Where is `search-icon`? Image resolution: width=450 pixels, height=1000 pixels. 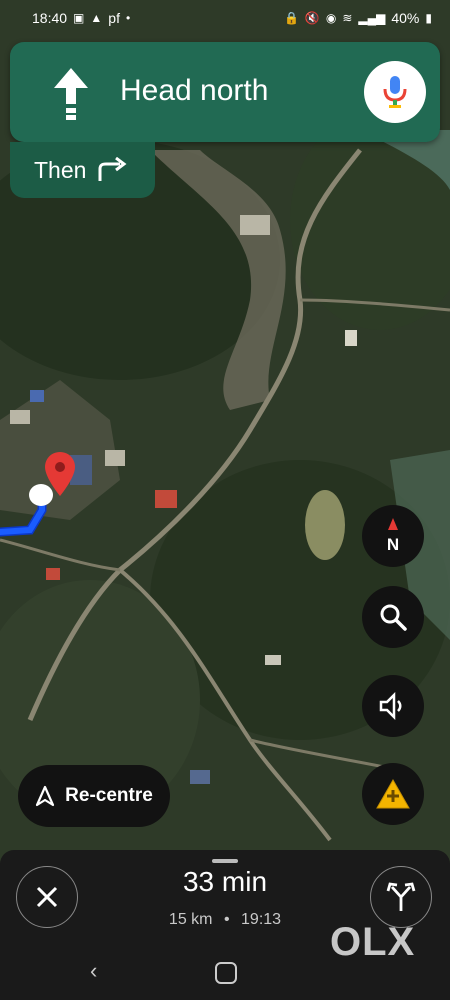
search-icon is located at coordinates (393, 617).